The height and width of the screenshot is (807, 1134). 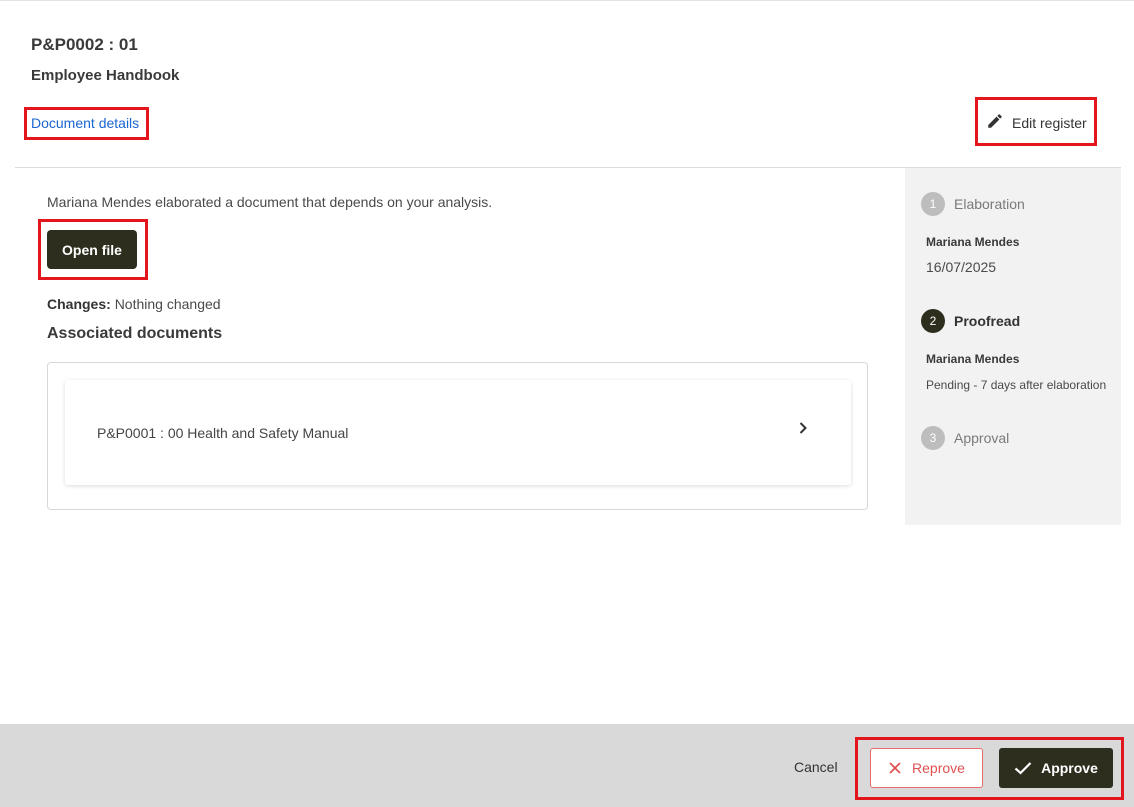 What do you see at coordinates (567, 0) in the screenshot?
I see `top-border` at bounding box center [567, 0].